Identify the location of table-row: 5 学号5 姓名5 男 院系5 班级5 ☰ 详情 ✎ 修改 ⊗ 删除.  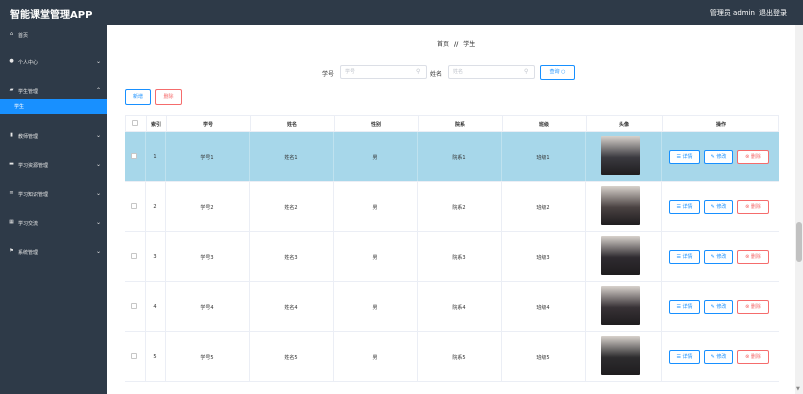
(452, 357).